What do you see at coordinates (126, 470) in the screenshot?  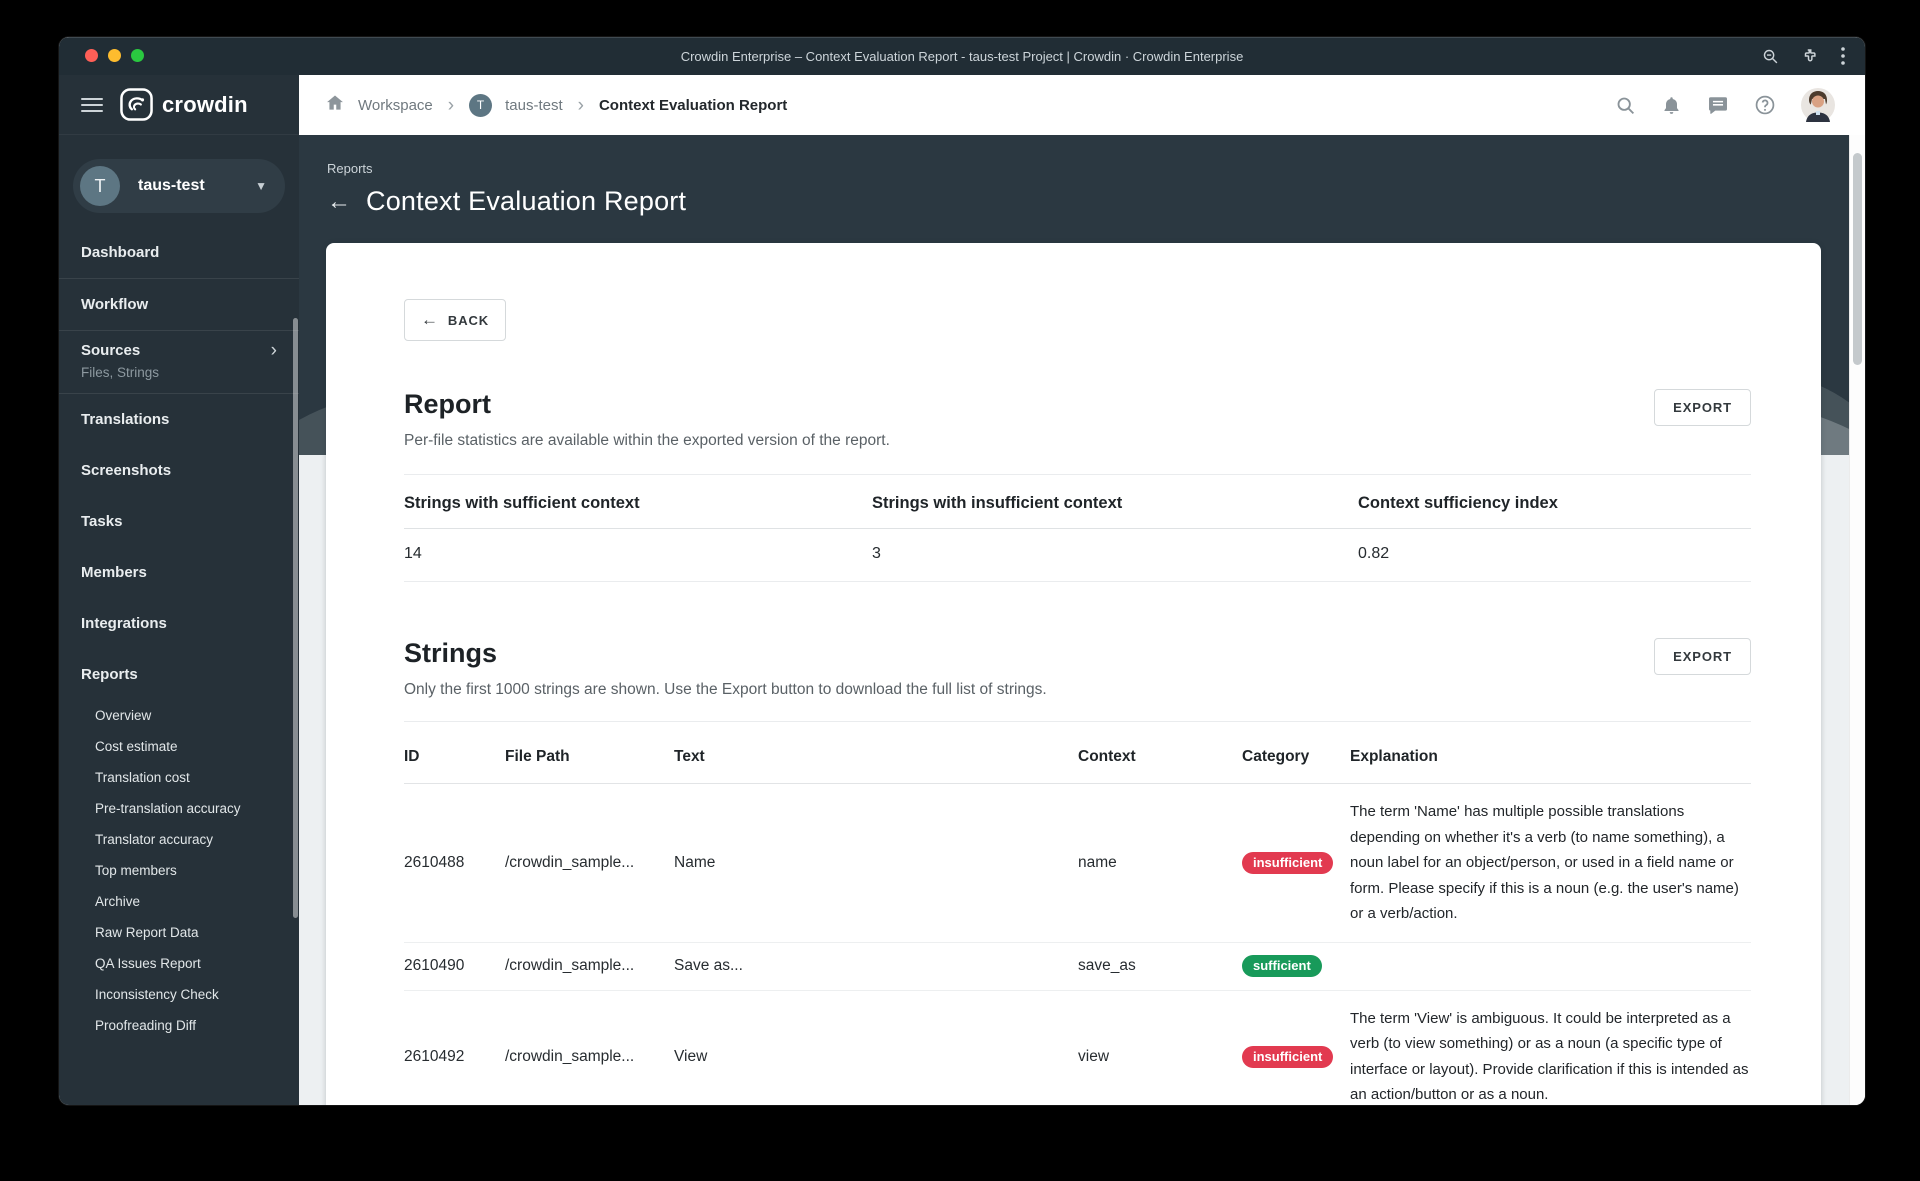 I see `sidebar-item-label: Screenshots` at bounding box center [126, 470].